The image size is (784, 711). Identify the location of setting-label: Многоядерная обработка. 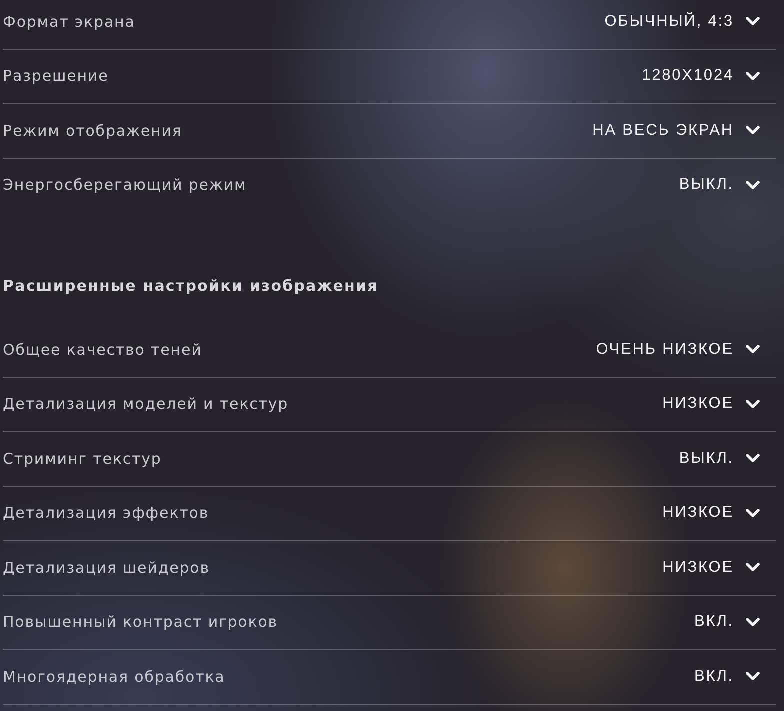
(114, 676).